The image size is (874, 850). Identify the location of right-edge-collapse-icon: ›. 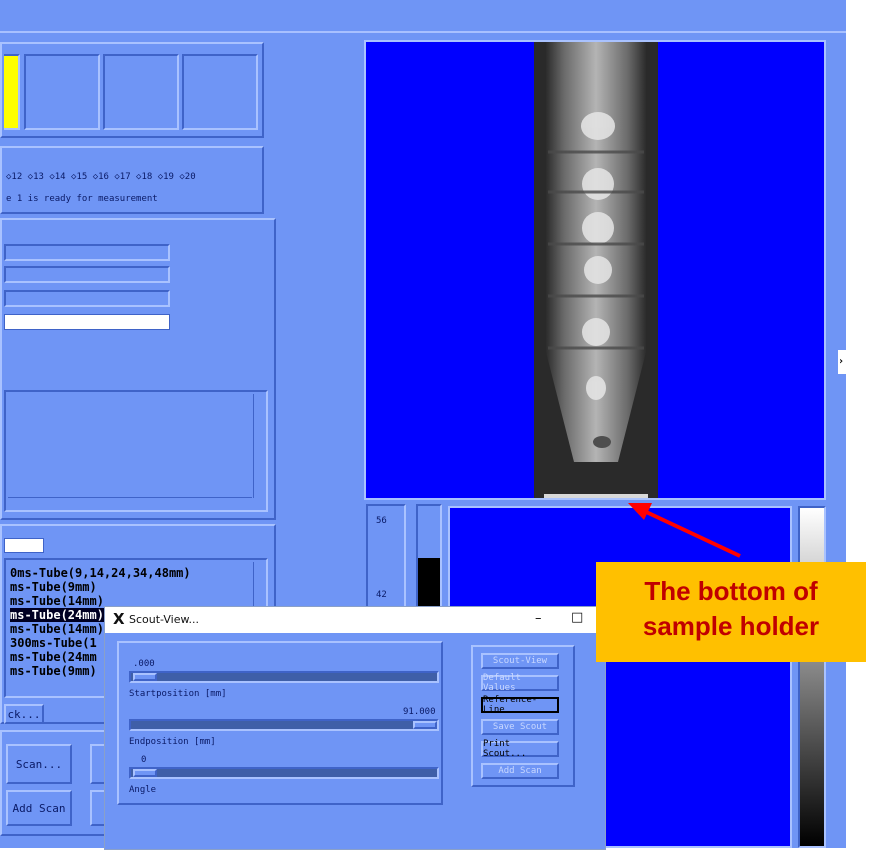
(842, 362).